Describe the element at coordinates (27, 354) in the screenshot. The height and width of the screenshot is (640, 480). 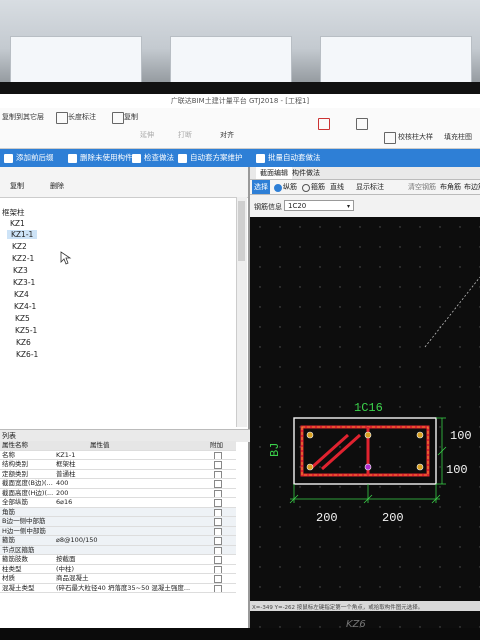
I see `tree-item-kz6-1: KZ6-1` at that location.